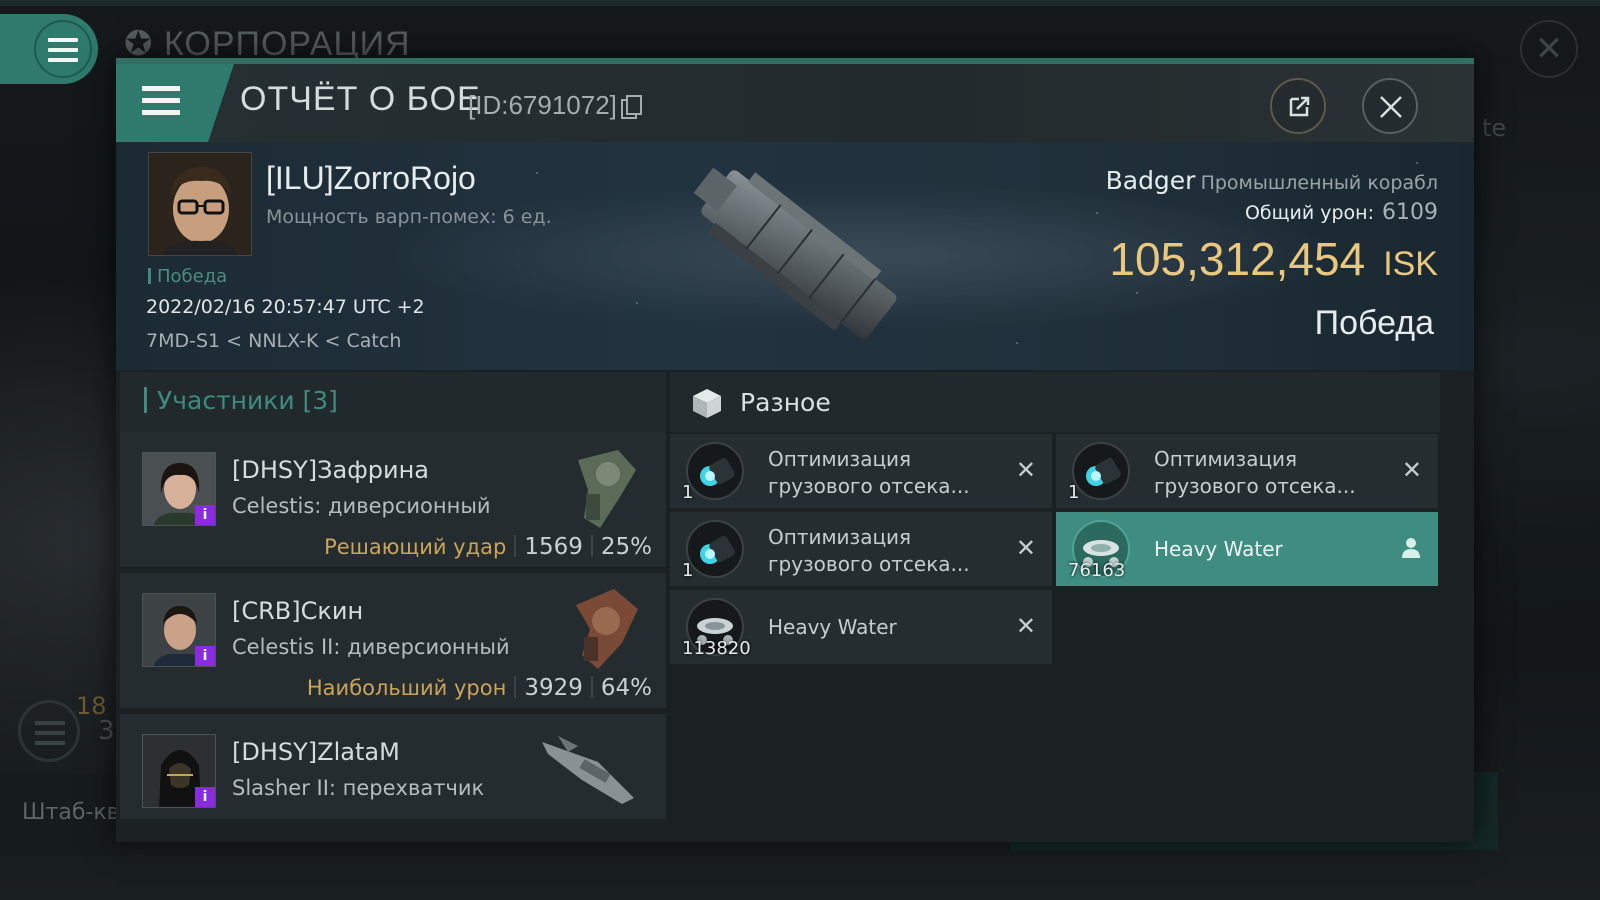 Image resolution: width=1600 pixels, height=900 pixels. I want to click on victim-ship-info: Badger Промышленный корабл, so click(1272, 180).